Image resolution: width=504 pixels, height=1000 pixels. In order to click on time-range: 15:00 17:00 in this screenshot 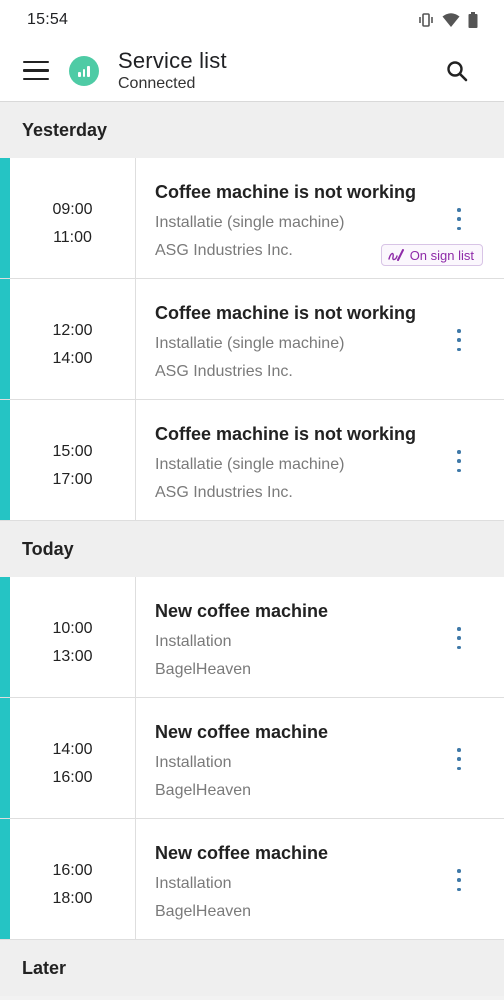, I will do `click(73, 460)`.